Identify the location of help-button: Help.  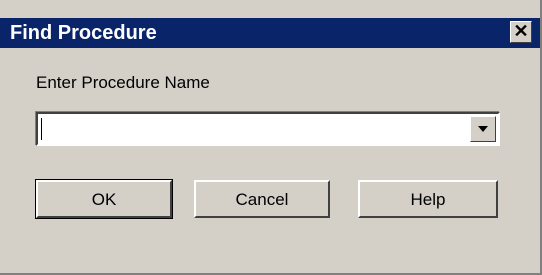
(428, 199).